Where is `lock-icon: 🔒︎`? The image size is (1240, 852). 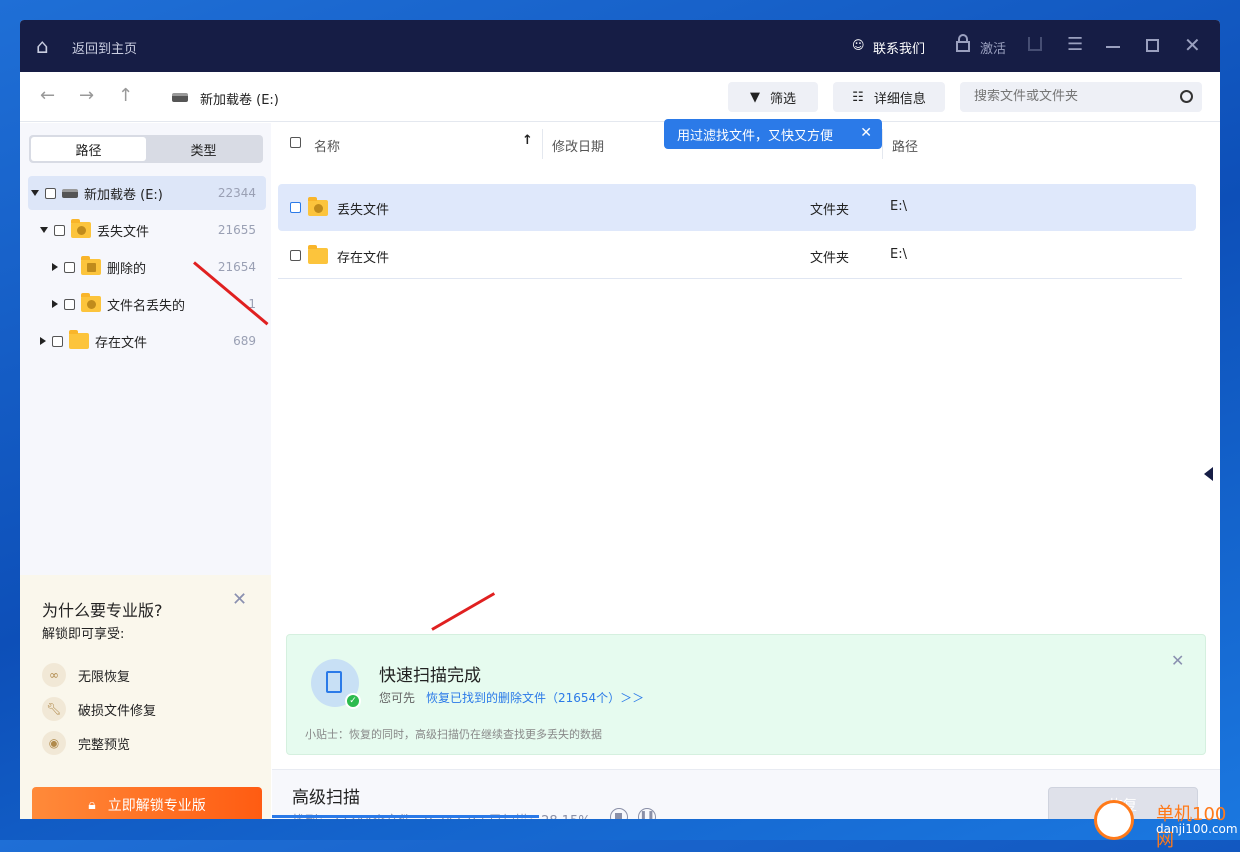 lock-icon: 🔒︎ is located at coordinates (92, 805).